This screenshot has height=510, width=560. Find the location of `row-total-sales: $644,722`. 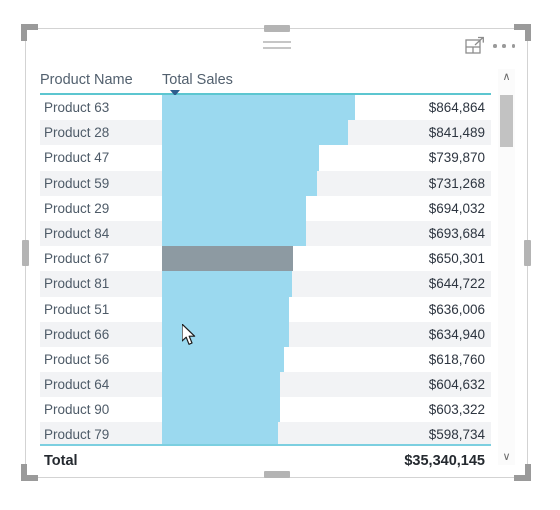

row-total-sales: $644,722 is located at coordinates (456, 284).